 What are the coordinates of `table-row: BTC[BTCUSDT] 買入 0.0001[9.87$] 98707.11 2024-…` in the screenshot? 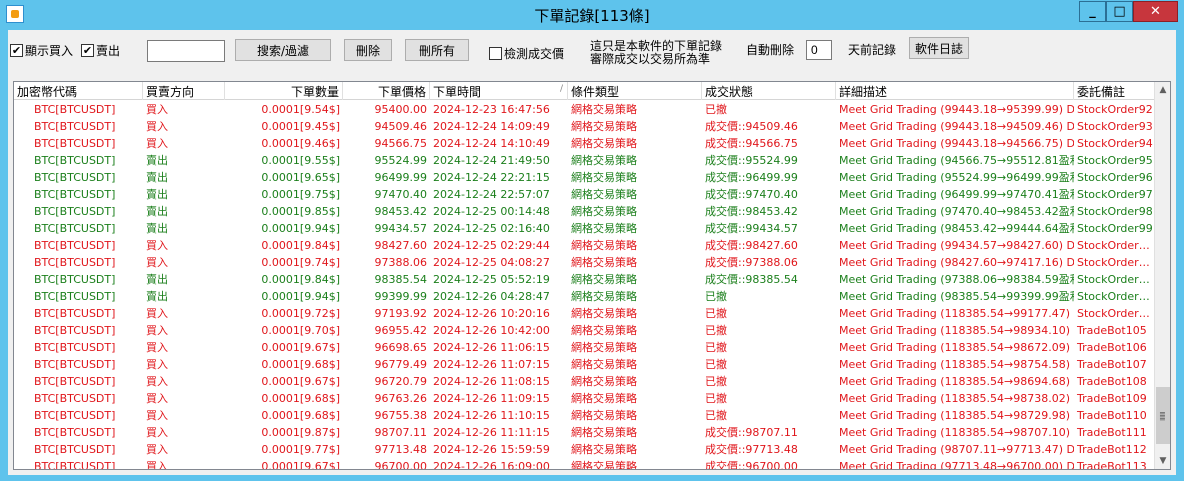 It's located at (585, 432).